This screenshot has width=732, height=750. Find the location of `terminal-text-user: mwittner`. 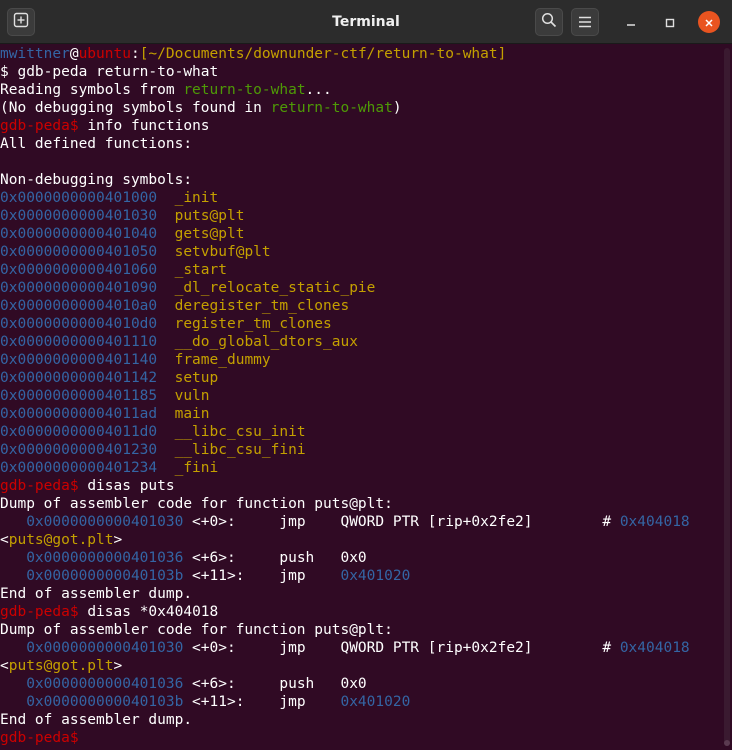

terminal-text-user: mwittner is located at coordinates (35, 54).